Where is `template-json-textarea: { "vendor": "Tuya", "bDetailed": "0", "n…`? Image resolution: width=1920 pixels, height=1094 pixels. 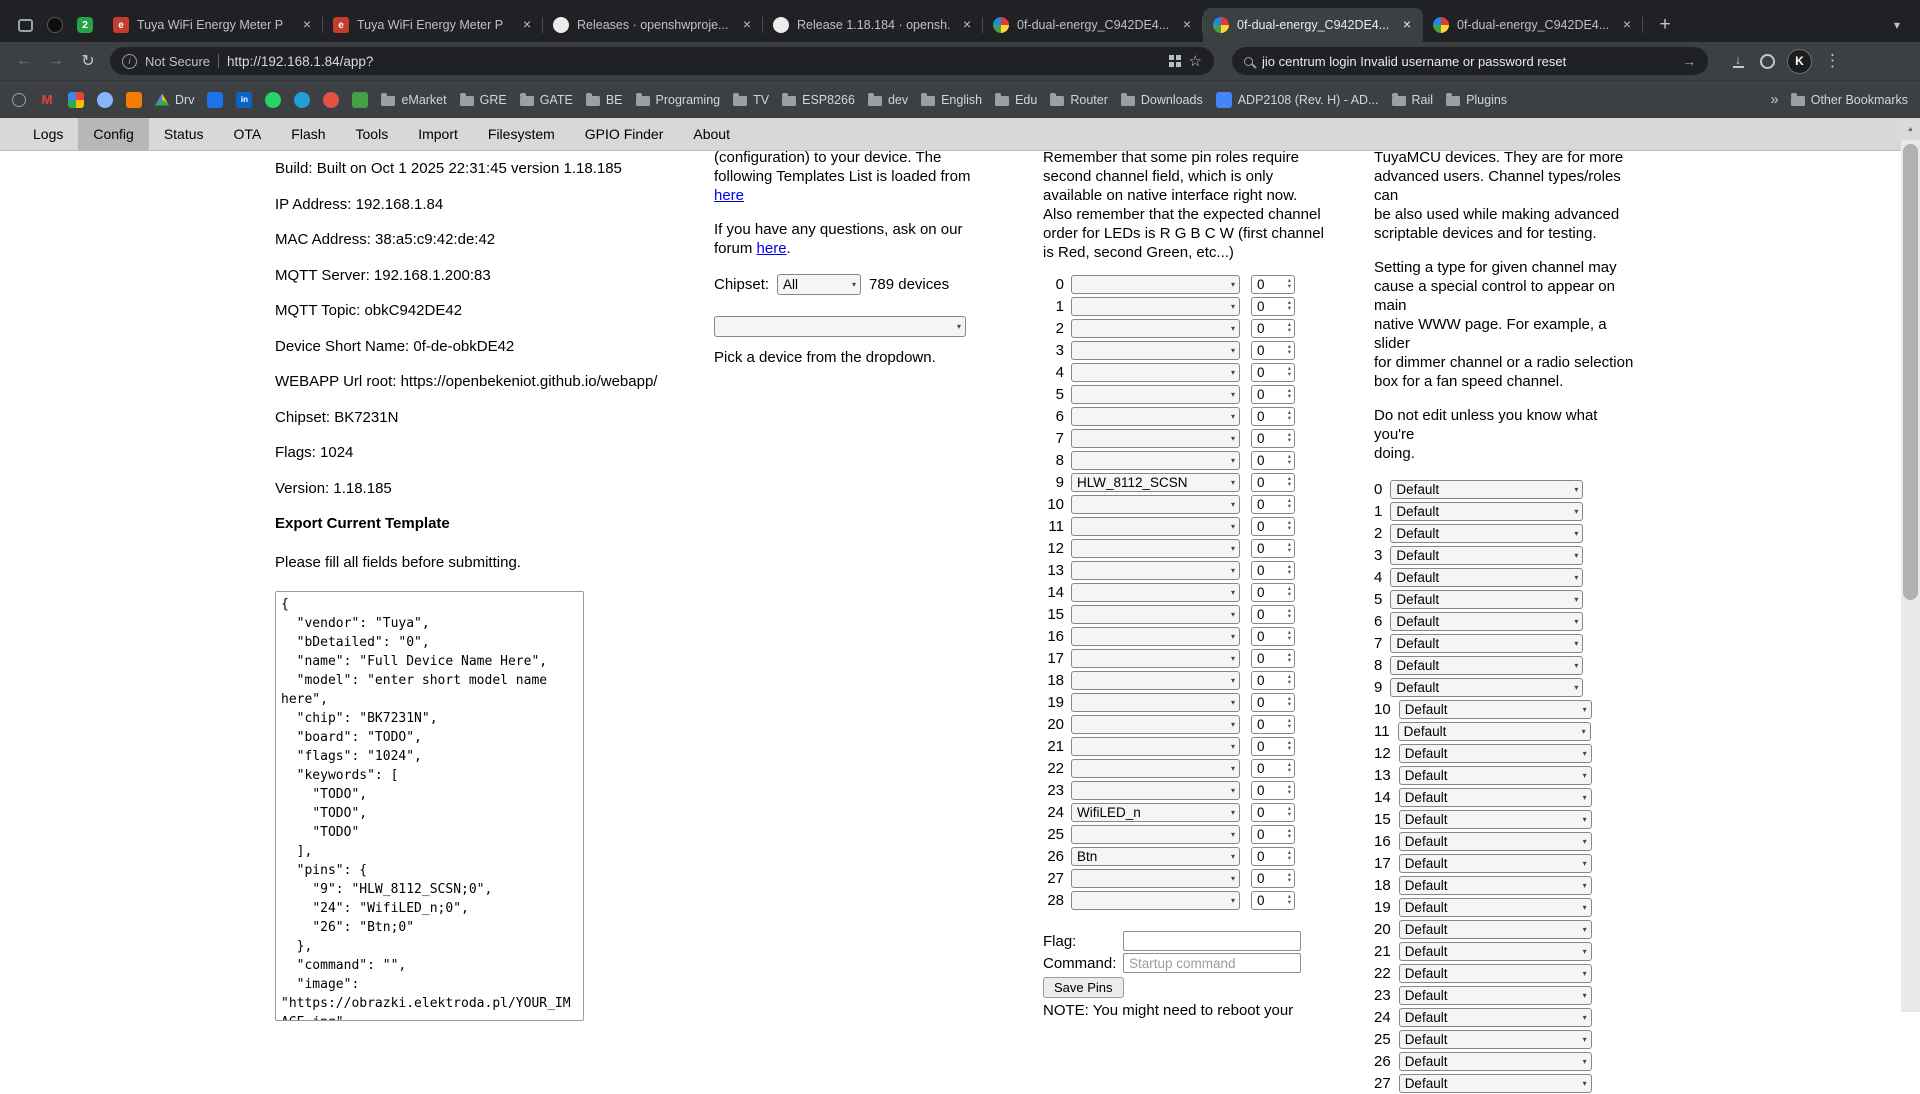 template-json-textarea: { "vendor": "Tuya", "bDetailed": "0", "n… is located at coordinates (429, 806).